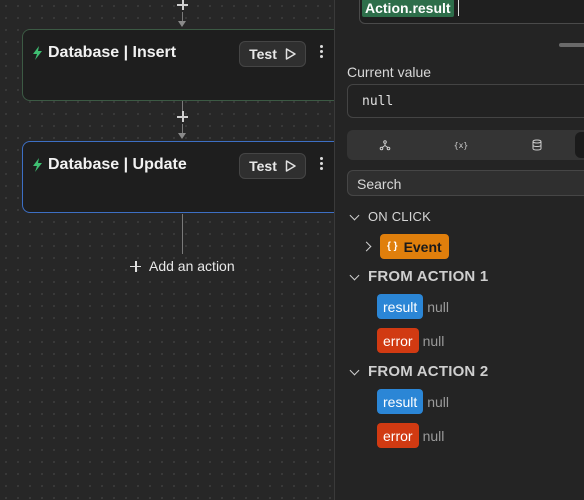 This screenshot has height=500, width=584. I want to click on event-chip-label: Event, so click(422, 246).